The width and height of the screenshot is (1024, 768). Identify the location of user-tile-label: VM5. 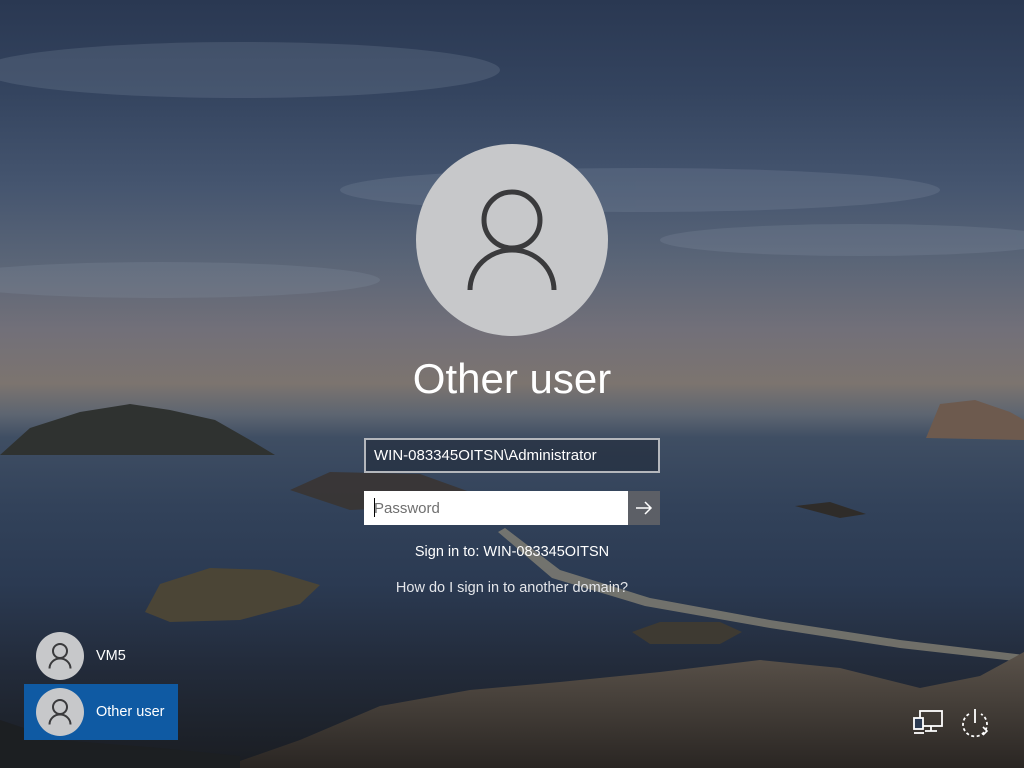
(111, 656).